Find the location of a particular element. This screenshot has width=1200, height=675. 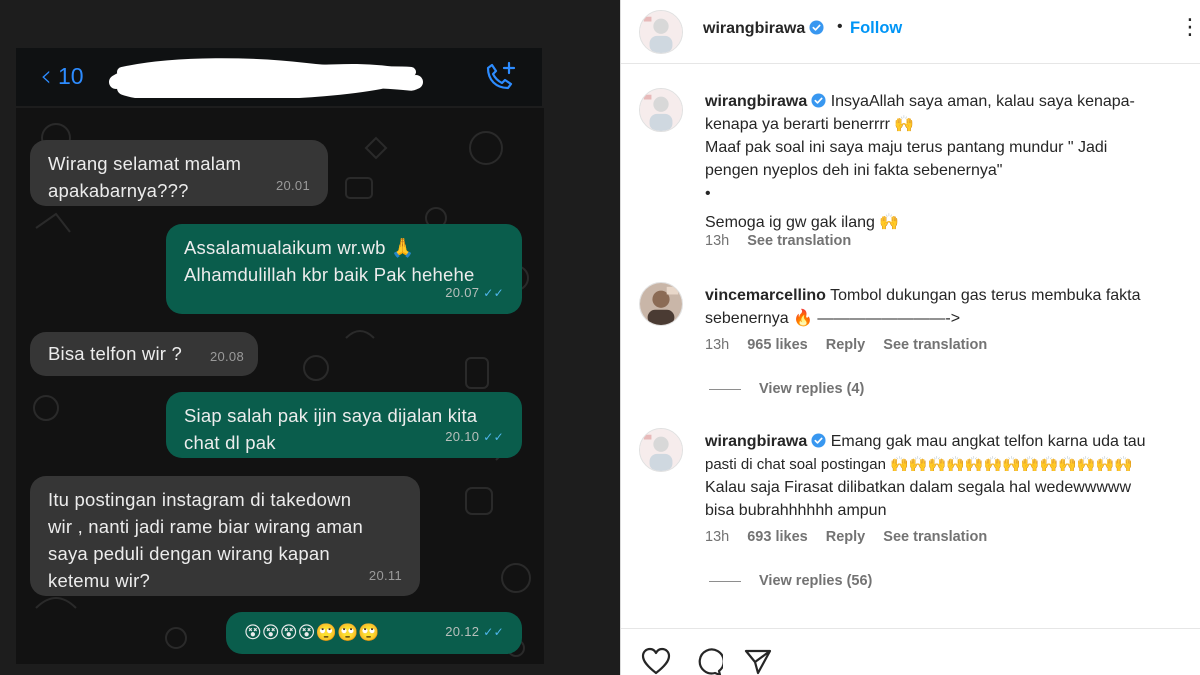

comment-text-line: InsyaAllah saya aman, kalau saya kenapa- is located at coordinates (982, 101).